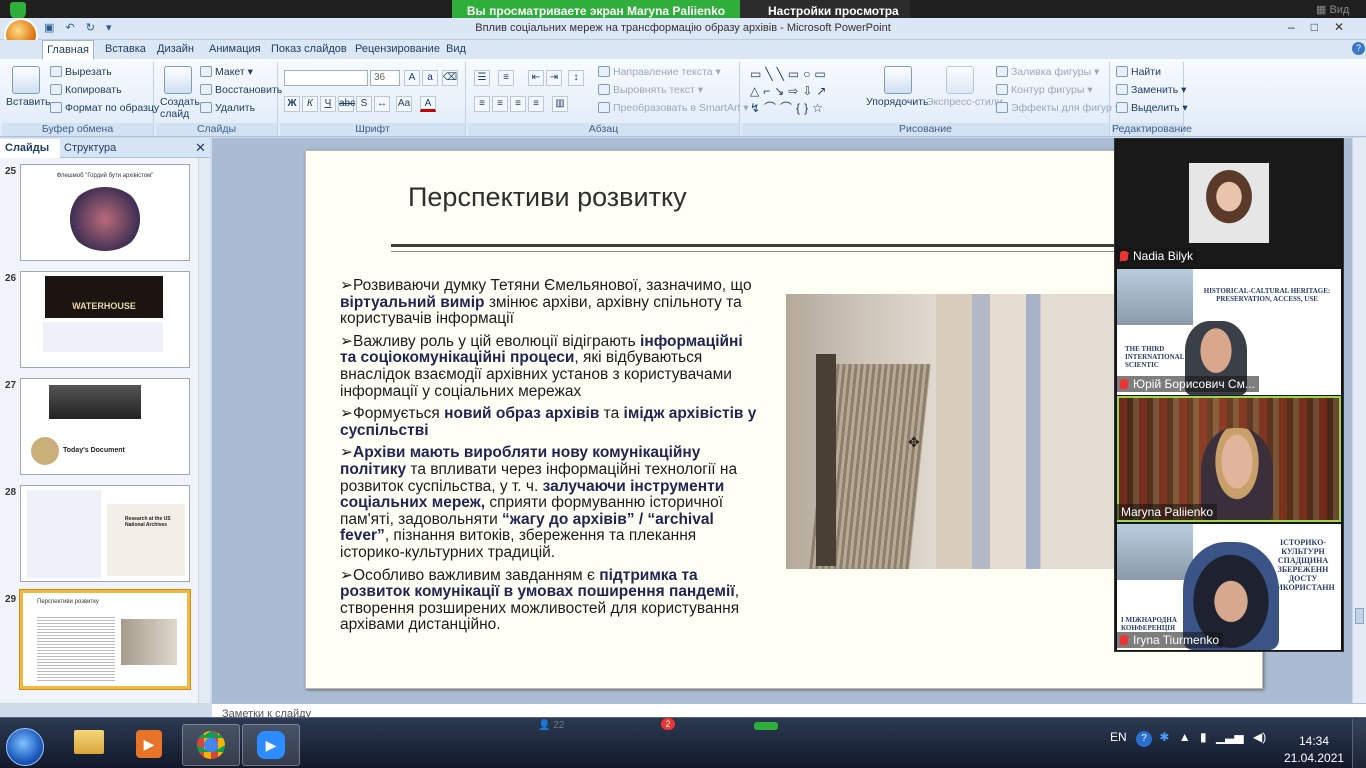 The width and height of the screenshot is (1366, 768). What do you see at coordinates (364, 104) in the screenshot?
I see `shadow-button: S` at bounding box center [364, 104].